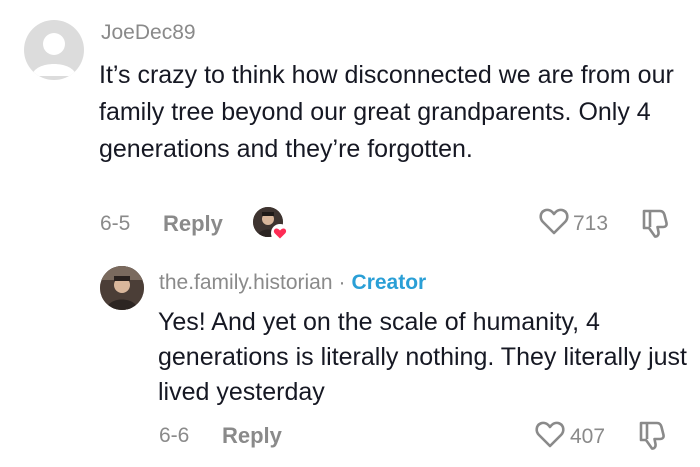  I want to click on reply-like-count: 407, so click(588, 436).